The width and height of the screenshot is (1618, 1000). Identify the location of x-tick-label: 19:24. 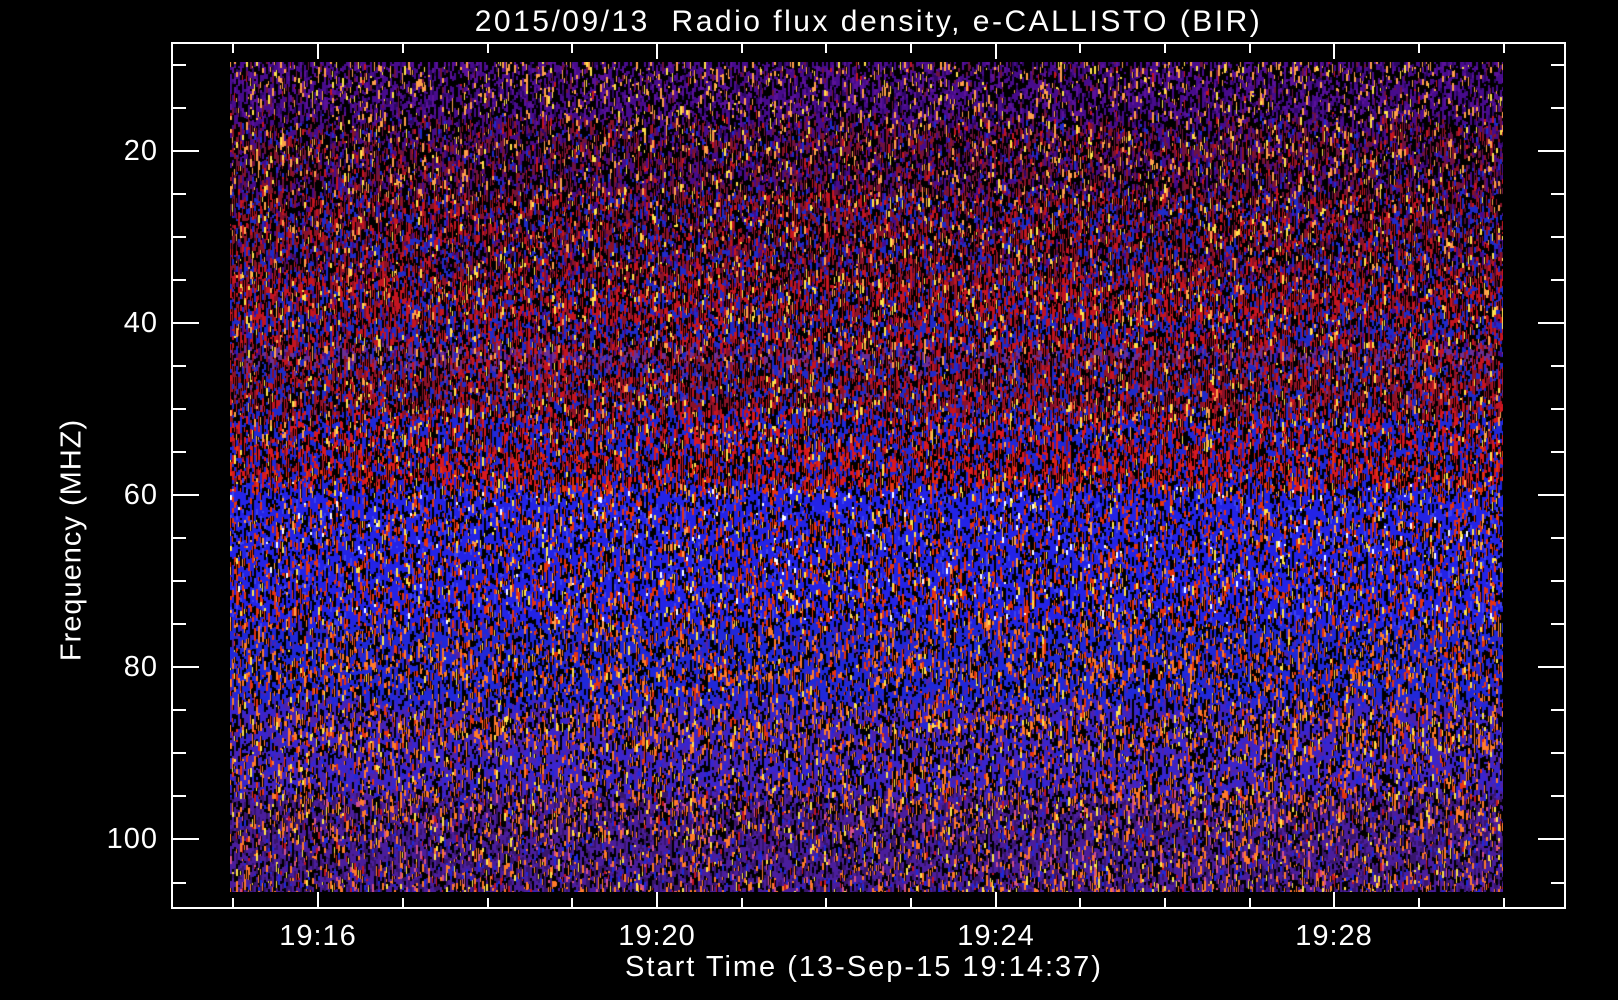
(996, 936).